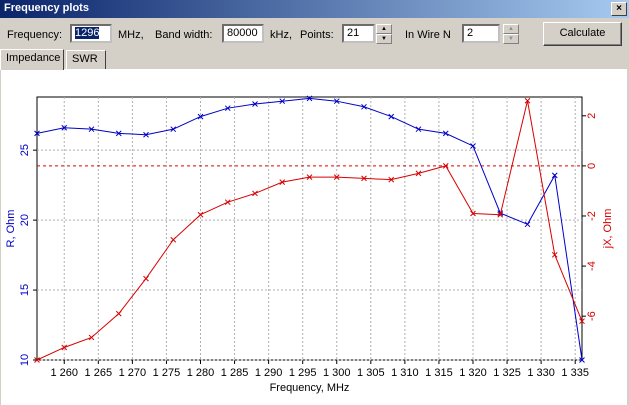 The width and height of the screenshot is (629, 405). I want to click on x-tick-label: 1 310, so click(405, 373).